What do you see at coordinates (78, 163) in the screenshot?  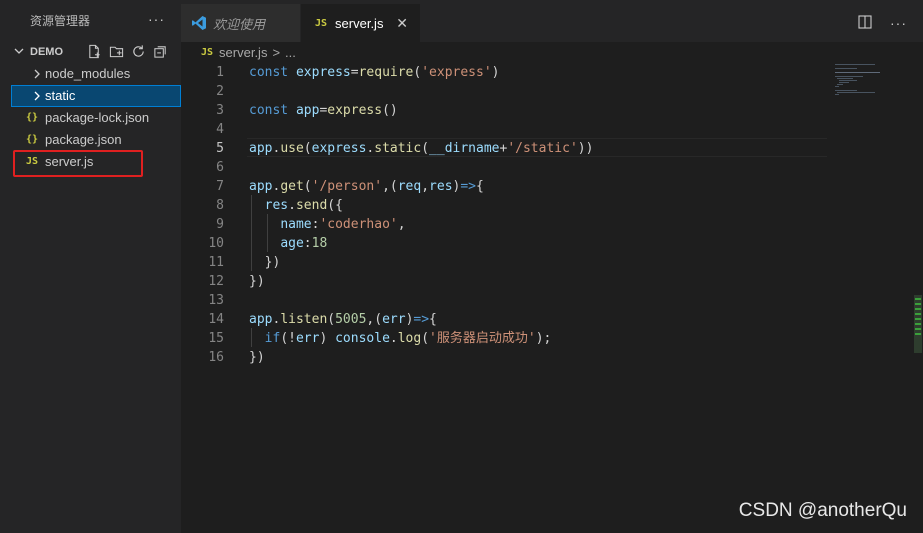 I see `highlight-annotation-box` at bounding box center [78, 163].